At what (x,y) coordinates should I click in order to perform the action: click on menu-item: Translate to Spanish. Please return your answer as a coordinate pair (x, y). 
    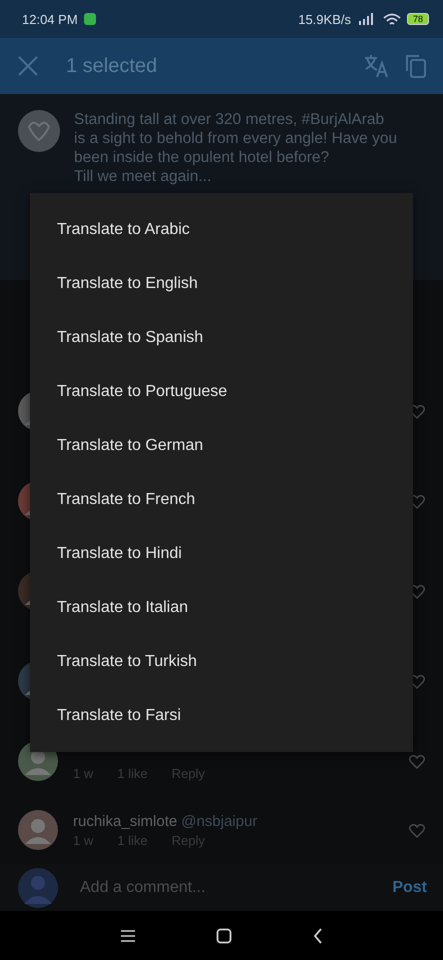
    Looking at the image, I should click on (221, 338).